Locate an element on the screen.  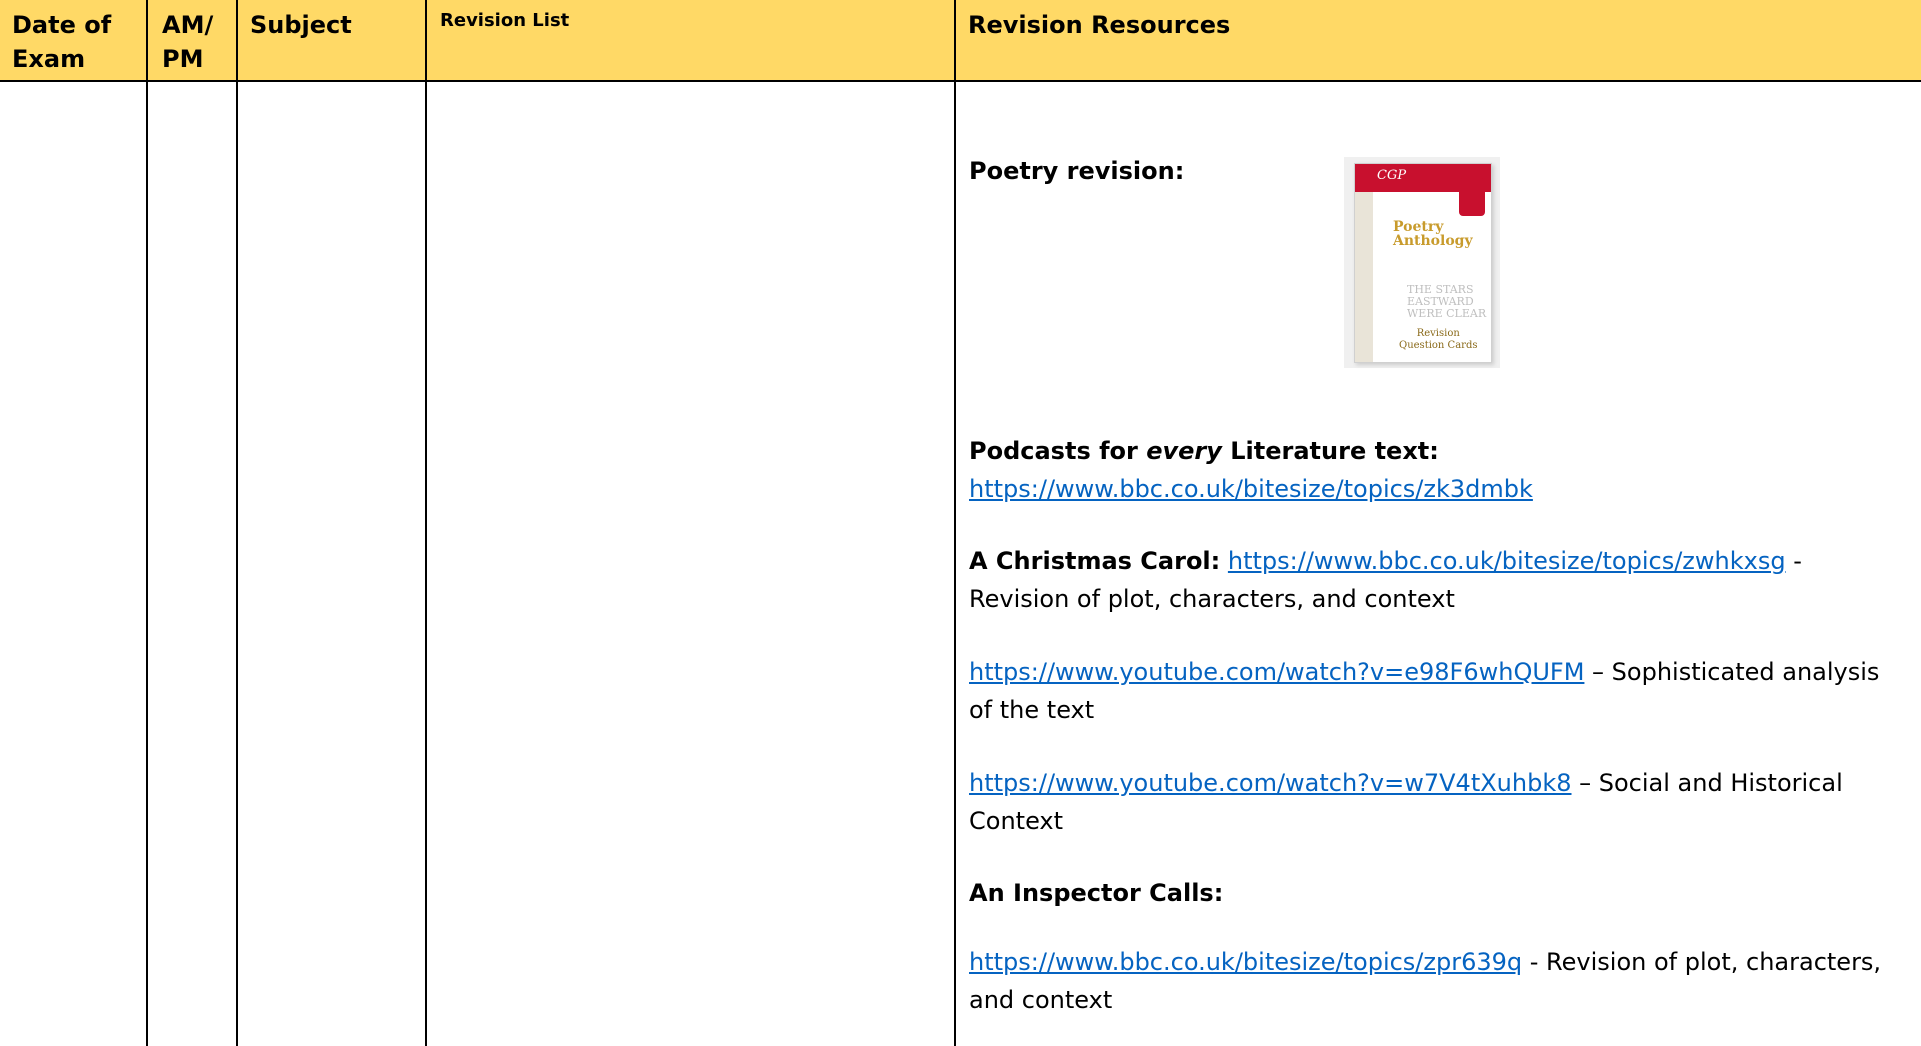
header-revision-resources: Revision Resources is located at coordinates (1099, 25).